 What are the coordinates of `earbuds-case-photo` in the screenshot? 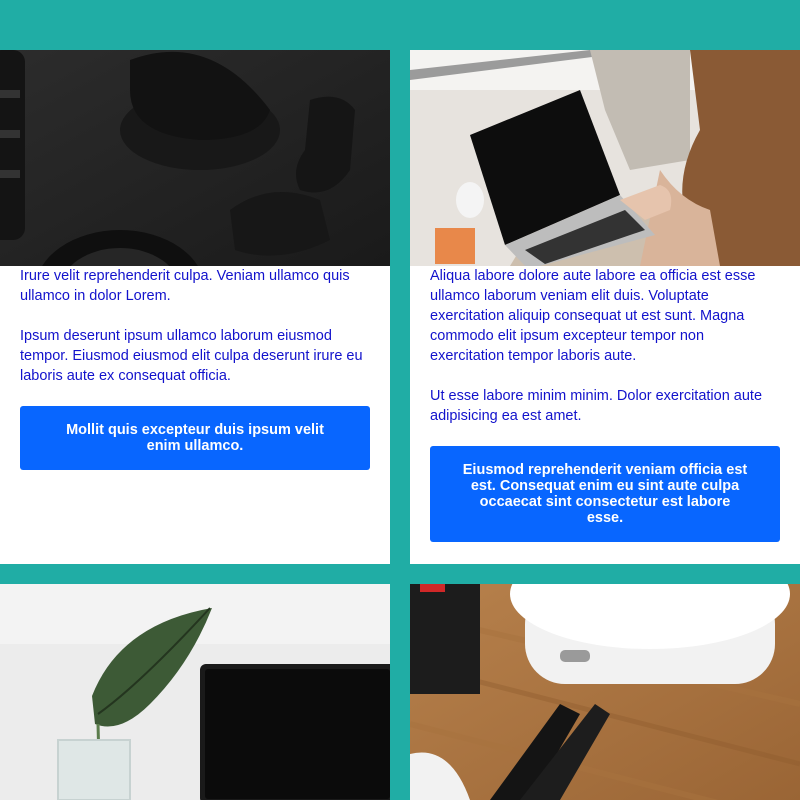 It's located at (605, 692).